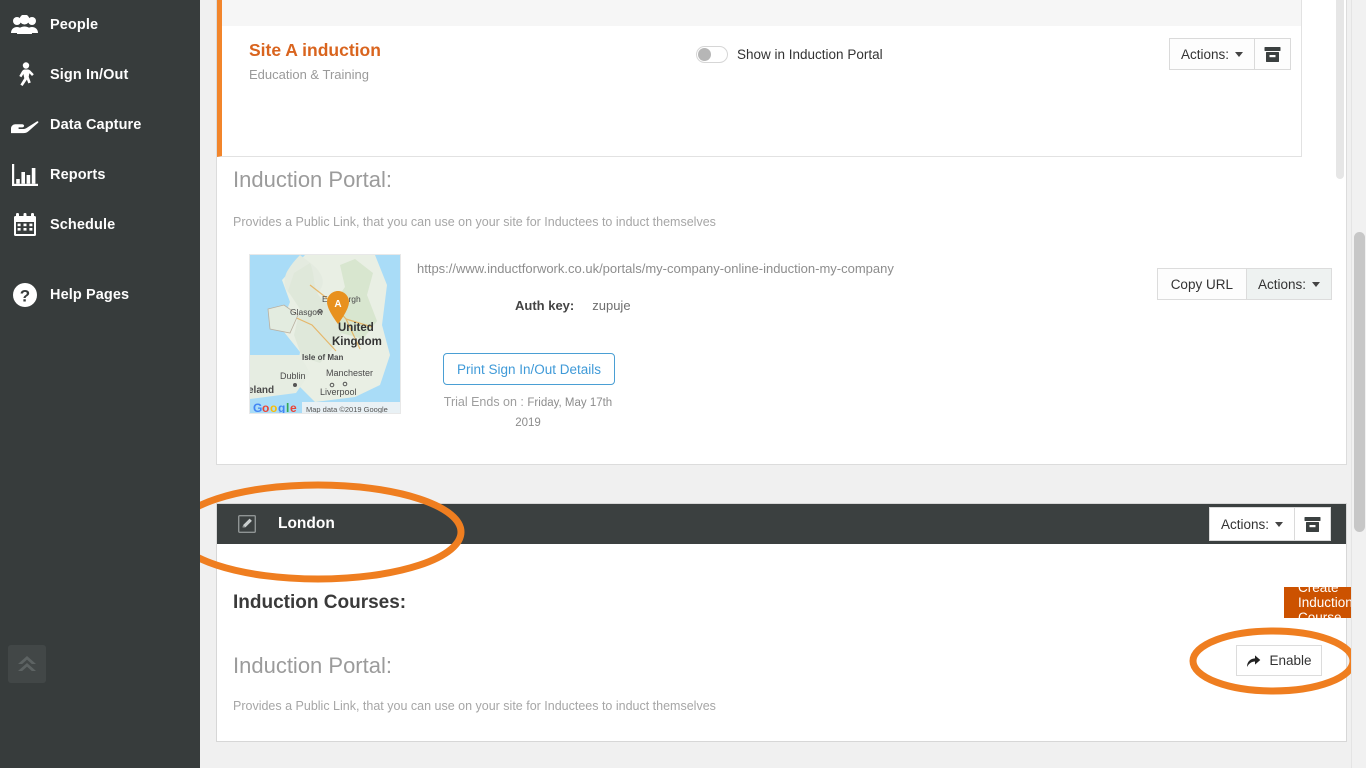  I want to click on site-archive-button, so click(1313, 524).